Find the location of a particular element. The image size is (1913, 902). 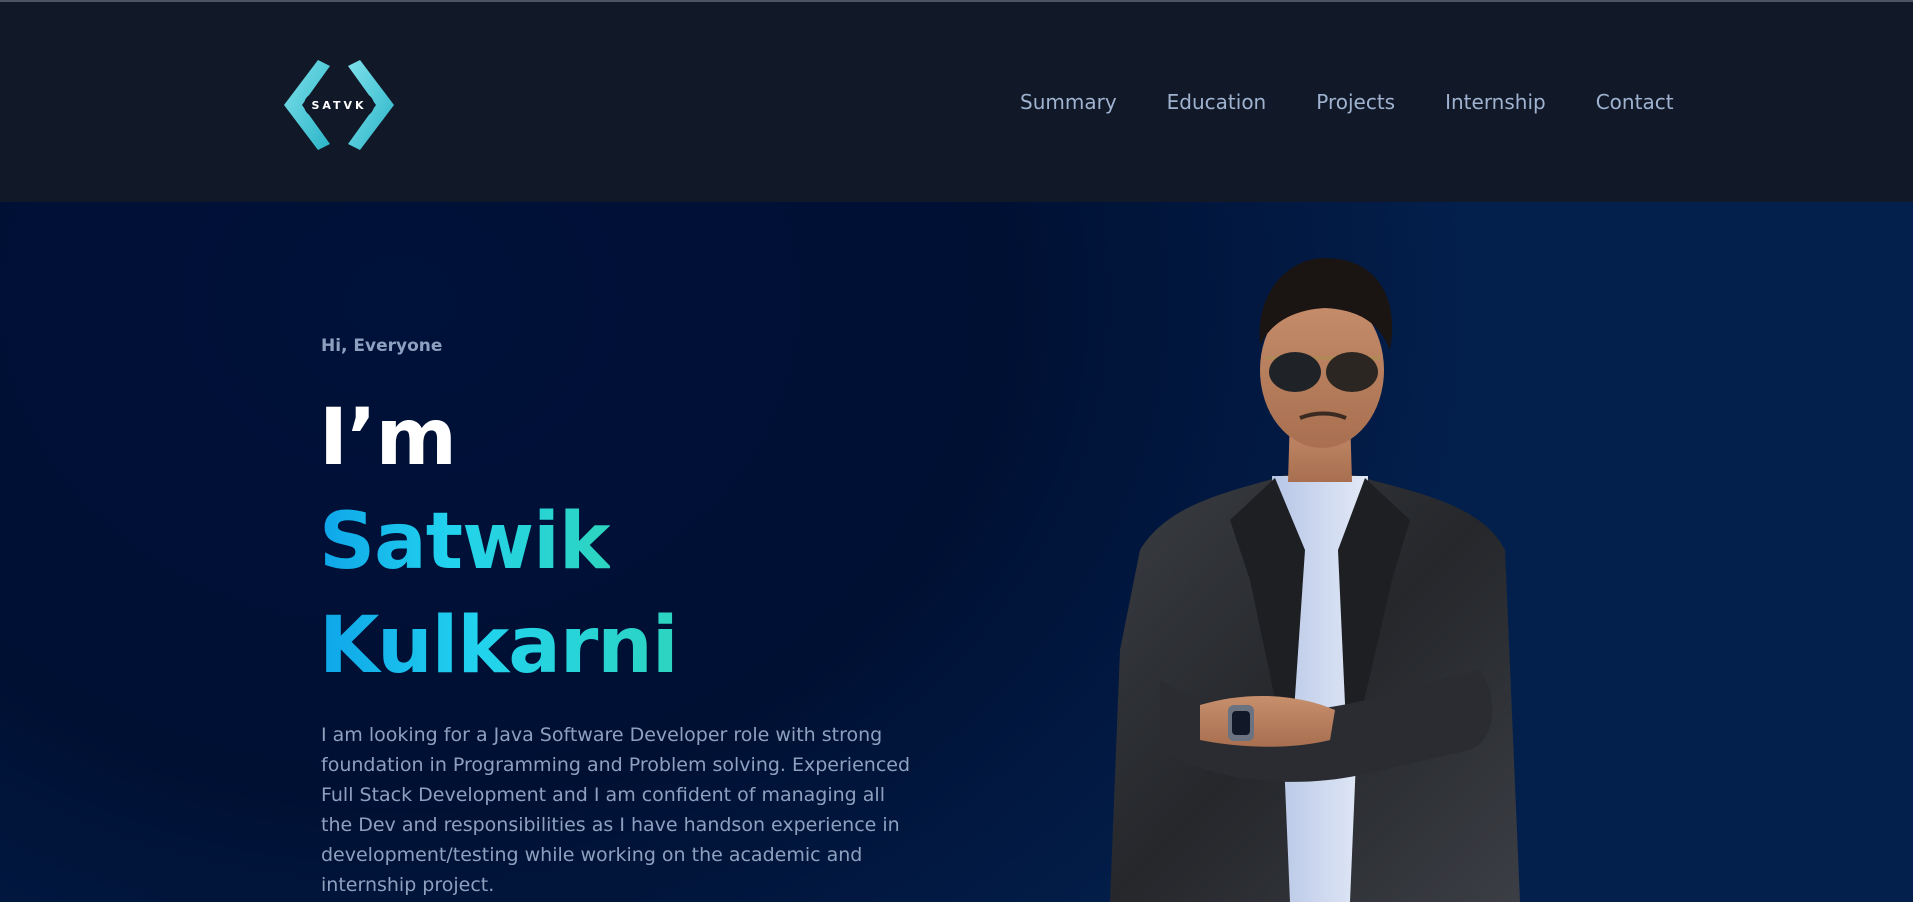

nav-projects: Projects is located at coordinates (1355, 102).